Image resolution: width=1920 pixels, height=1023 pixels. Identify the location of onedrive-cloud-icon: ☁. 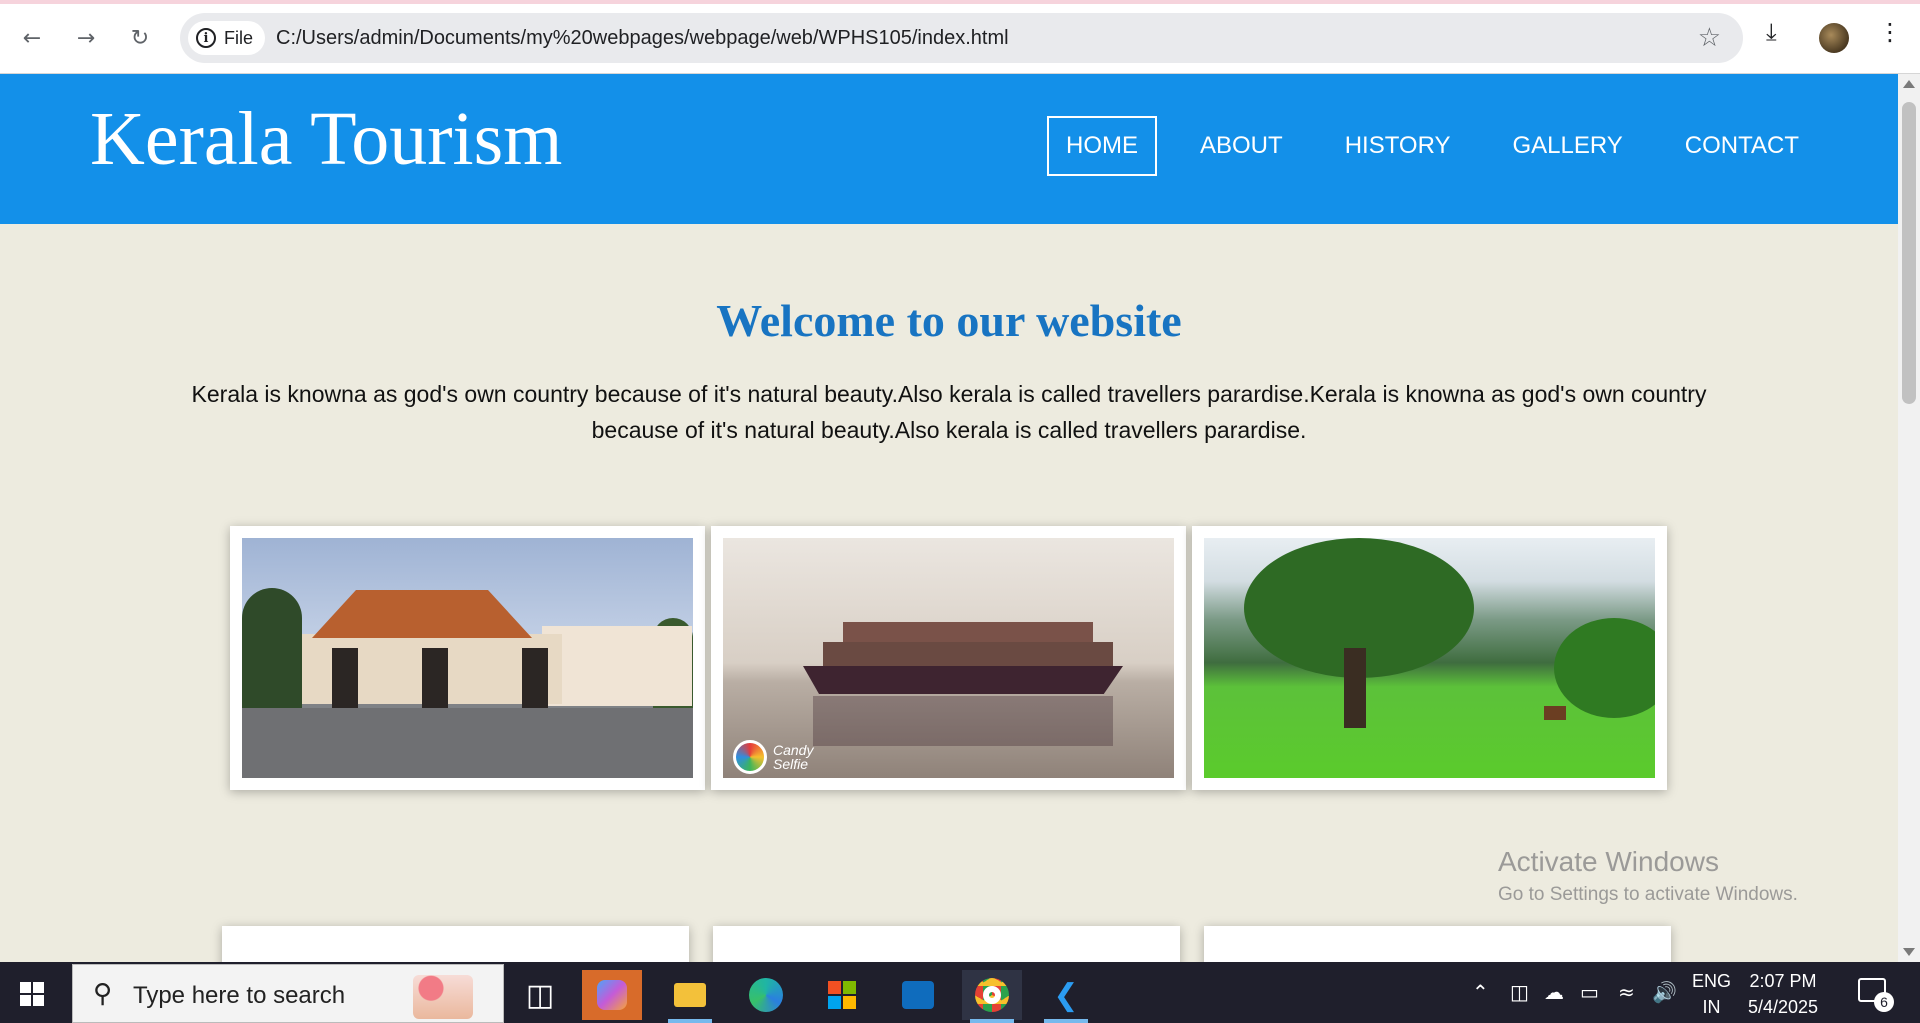
(1554, 992).